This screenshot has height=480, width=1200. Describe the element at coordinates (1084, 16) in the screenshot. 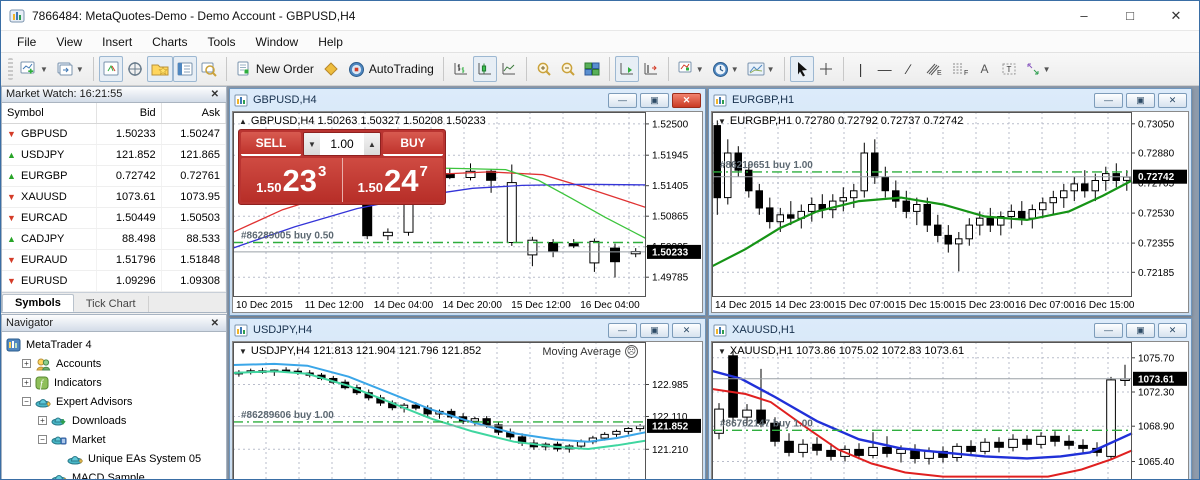

I see `minimize-button: –` at that location.